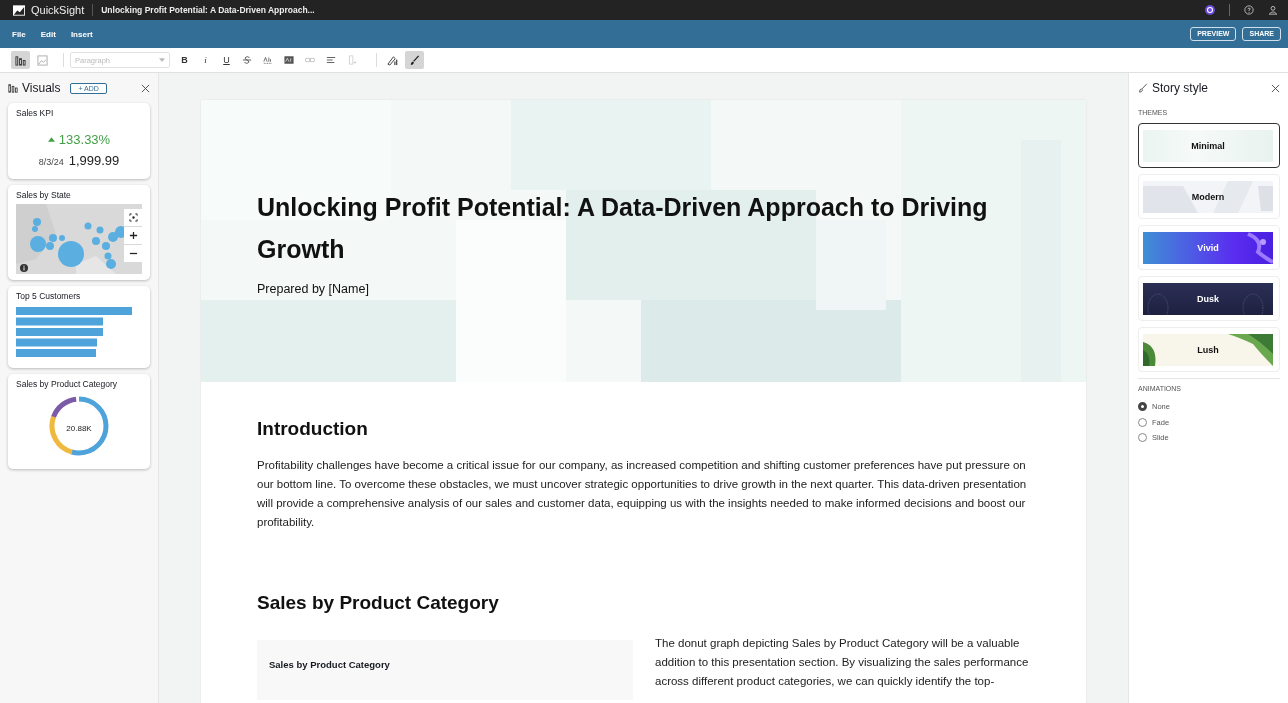  Describe the element at coordinates (79, 232) in the screenshot. I see `visual-card: Sales by State` at that location.